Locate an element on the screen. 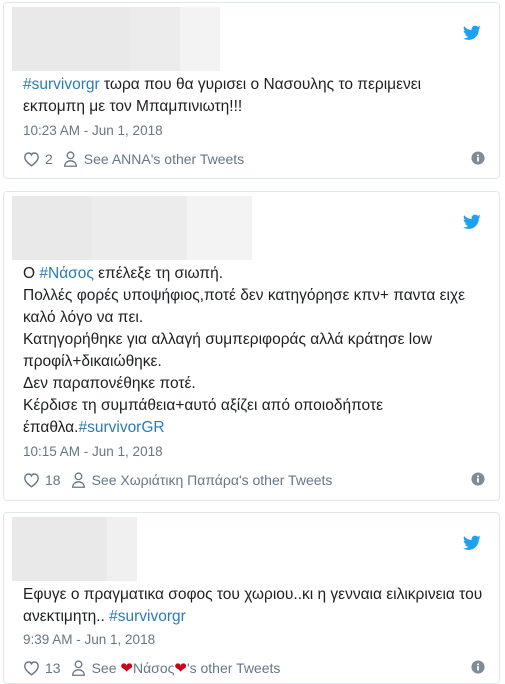  see-other-tweets-link: See ANNA's other Tweets is located at coordinates (164, 159).